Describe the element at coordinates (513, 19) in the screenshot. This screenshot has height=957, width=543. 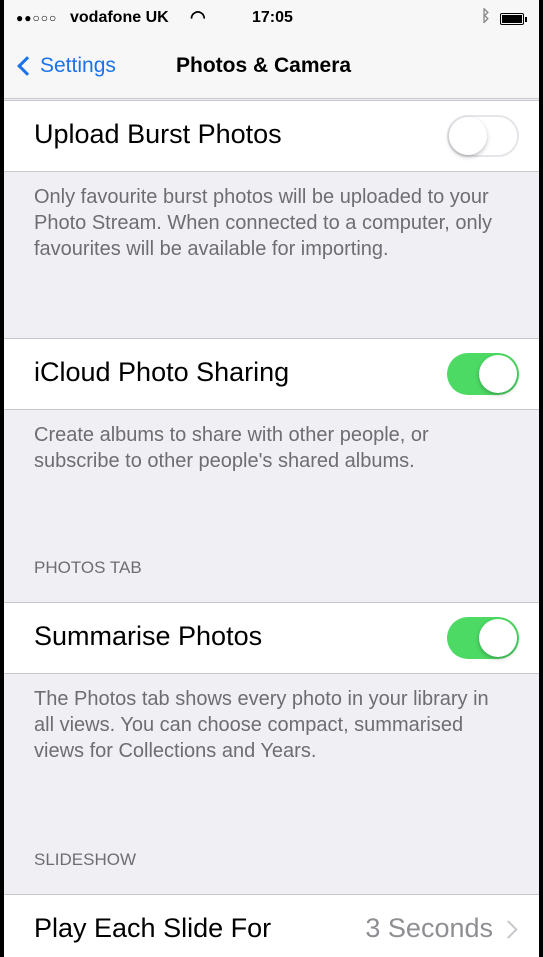
I see `battery-icon` at that location.